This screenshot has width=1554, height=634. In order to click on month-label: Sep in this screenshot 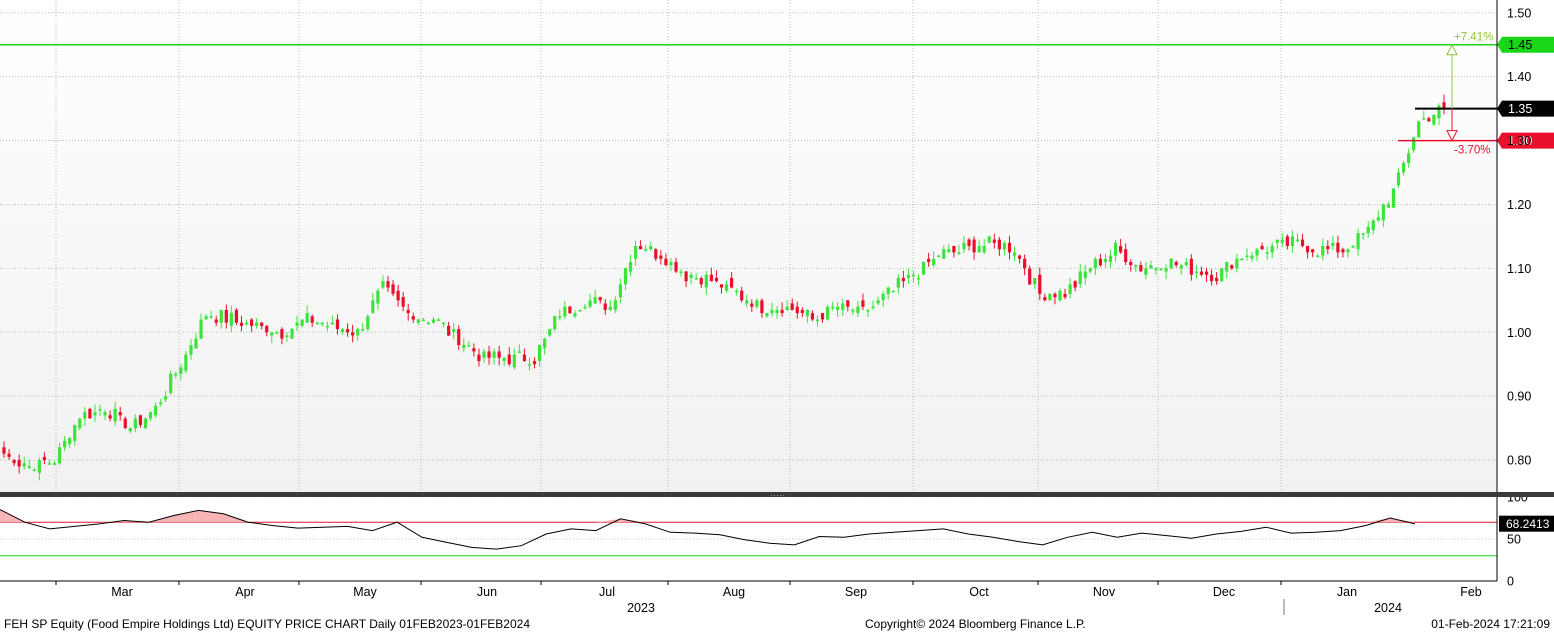, I will do `click(856, 592)`.